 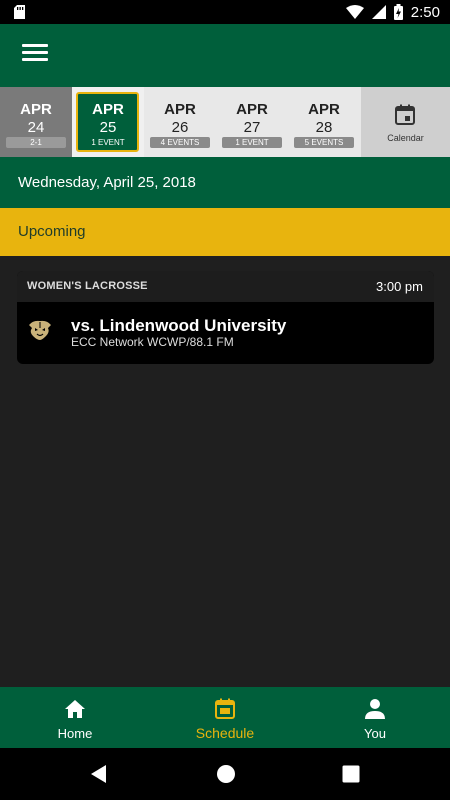 What do you see at coordinates (87, 286) in the screenshot?
I see `event-sport: WOMEN'S LACROSSE` at bounding box center [87, 286].